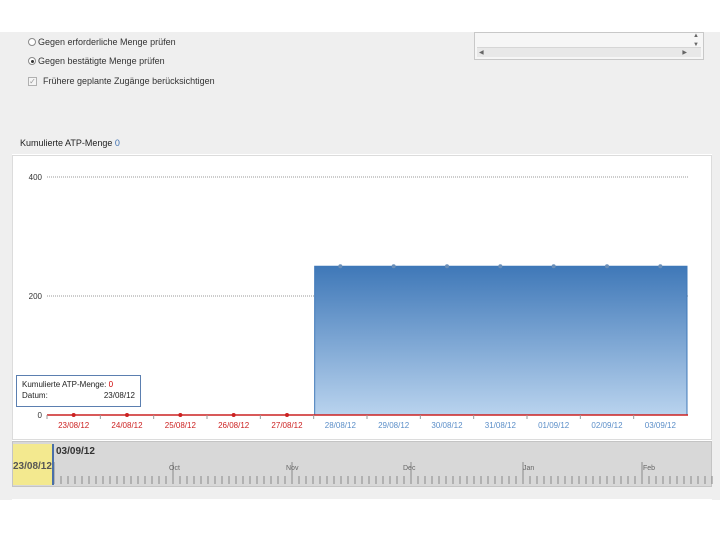  Describe the element at coordinates (111, 384) in the screenshot. I see `tooltip-qty-value: 0` at that location.